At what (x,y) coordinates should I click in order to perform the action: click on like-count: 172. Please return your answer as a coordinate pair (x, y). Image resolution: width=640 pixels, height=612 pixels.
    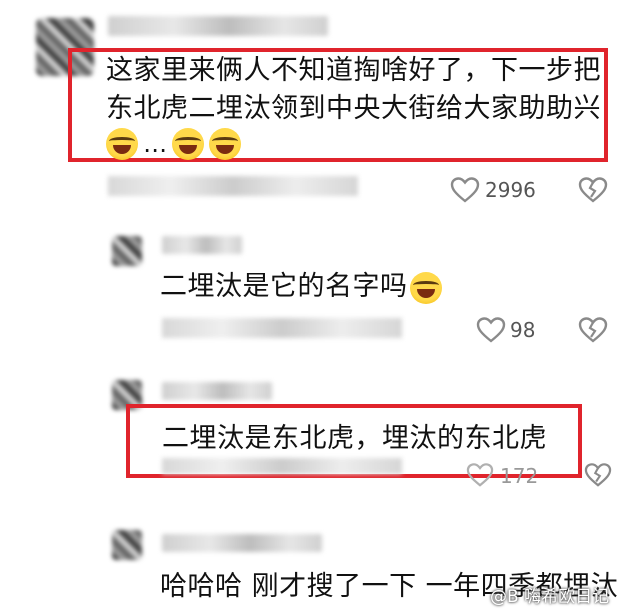
    Looking at the image, I should click on (519, 476).